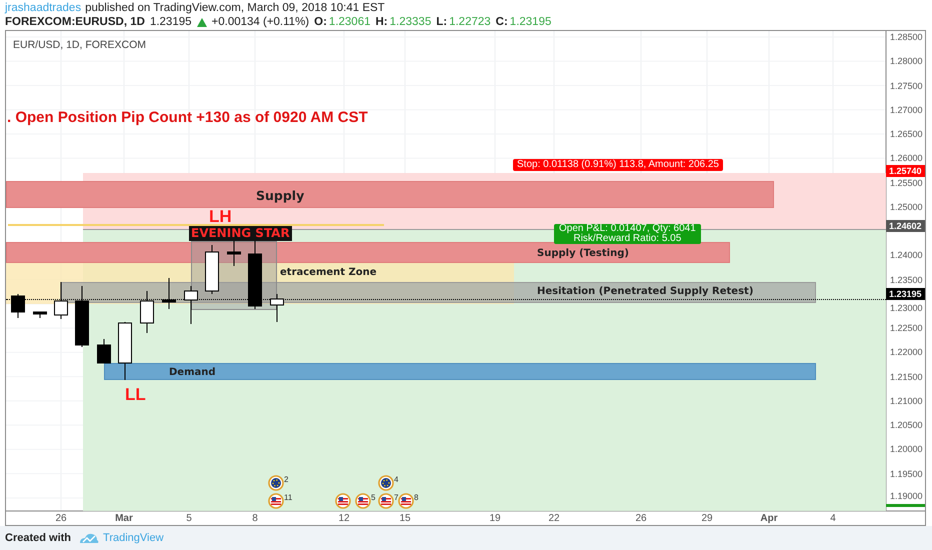 This screenshot has height=550, width=932. I want to click on price-tick: 1.28000, so click(906, 61).